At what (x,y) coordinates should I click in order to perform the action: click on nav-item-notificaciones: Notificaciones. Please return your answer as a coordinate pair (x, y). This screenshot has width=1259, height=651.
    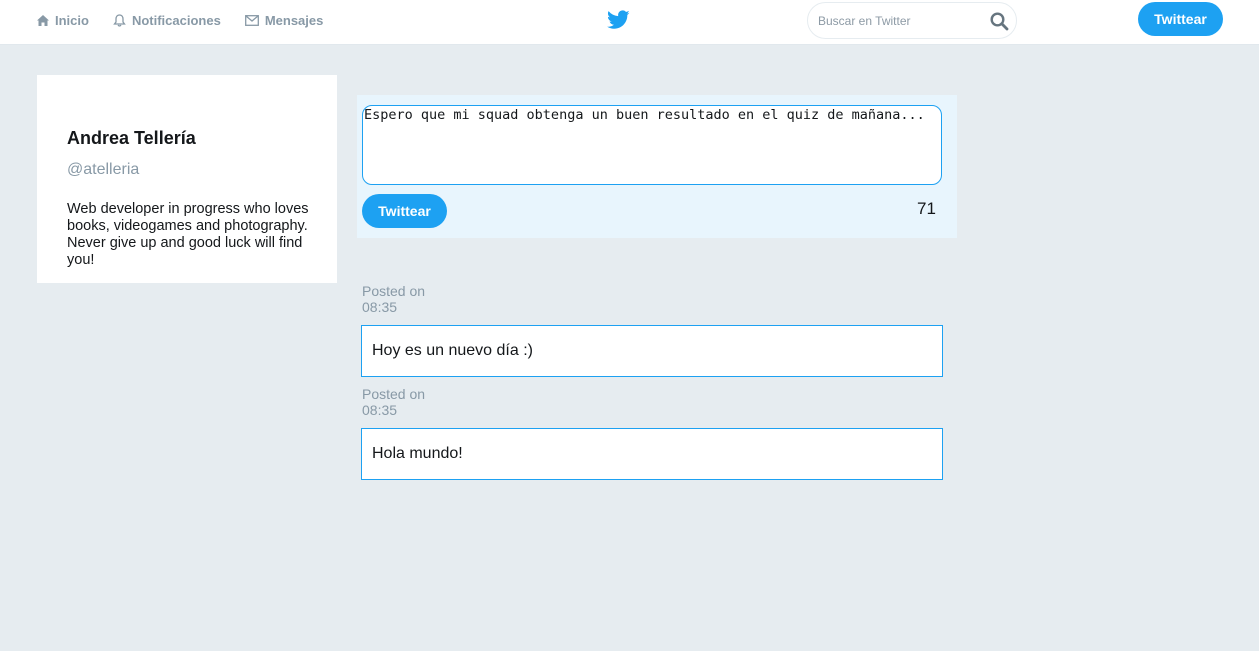
    Looking at the image, I should click on (167, 20).